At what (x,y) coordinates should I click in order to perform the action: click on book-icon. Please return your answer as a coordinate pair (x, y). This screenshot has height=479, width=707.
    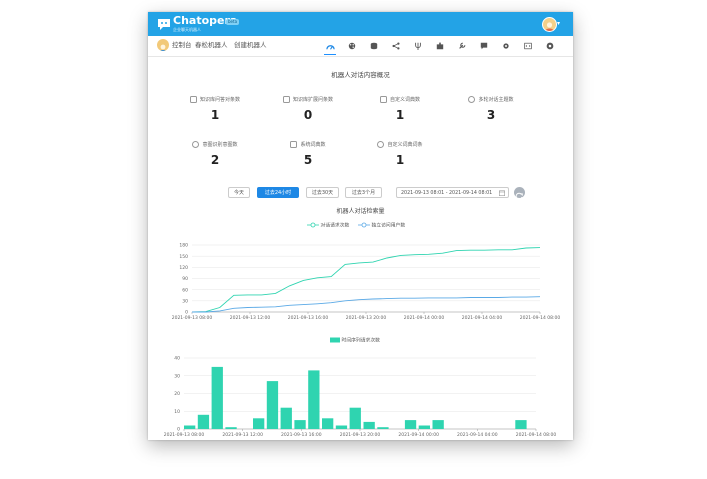
    Looking at the image, I should click on (294, 144).